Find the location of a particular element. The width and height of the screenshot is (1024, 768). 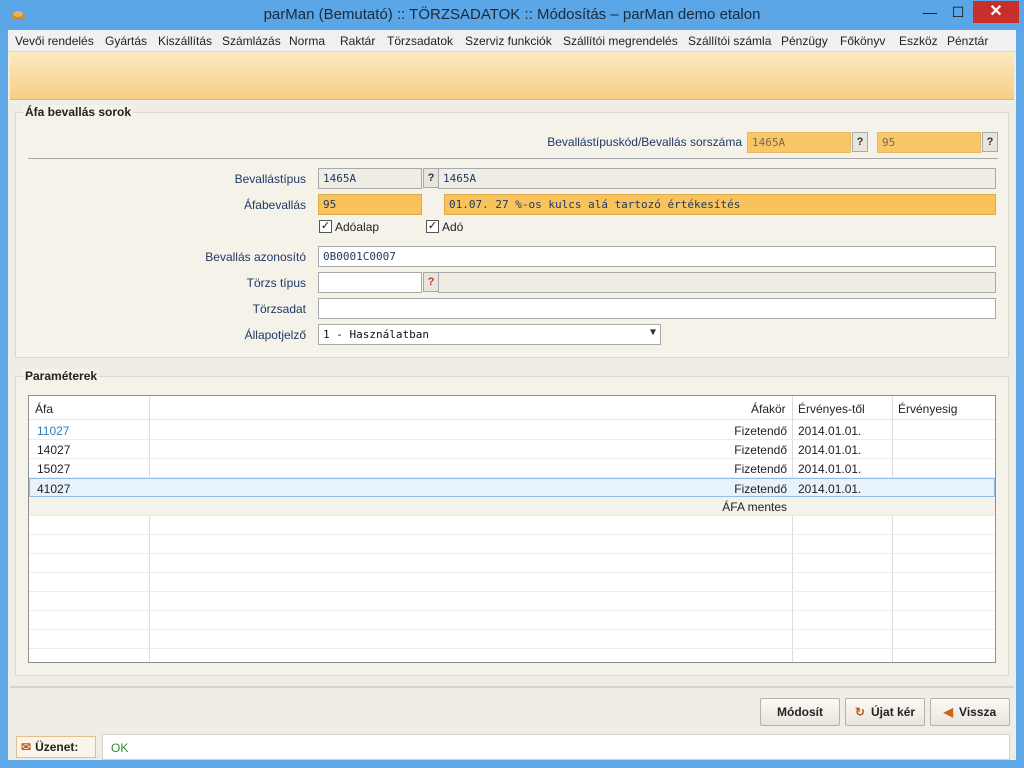

message-button: ✉ Üzenet: is located at coordinates (56, 747).